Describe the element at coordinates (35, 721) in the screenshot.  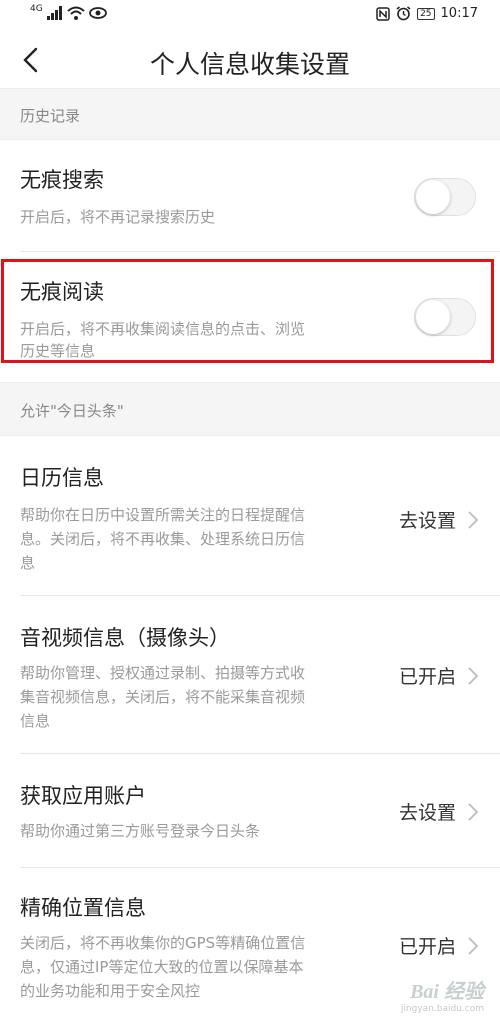
I see `setting-description-line3: 信息` at that location.